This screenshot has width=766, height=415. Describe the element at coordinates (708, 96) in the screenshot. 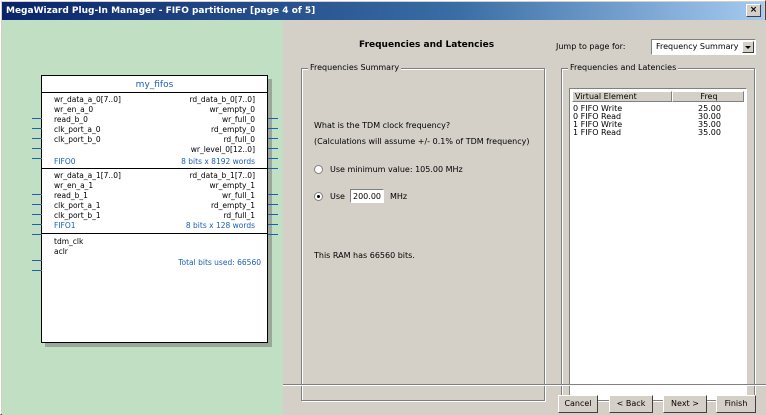

I see `column-header-freq: Freq` at that location.